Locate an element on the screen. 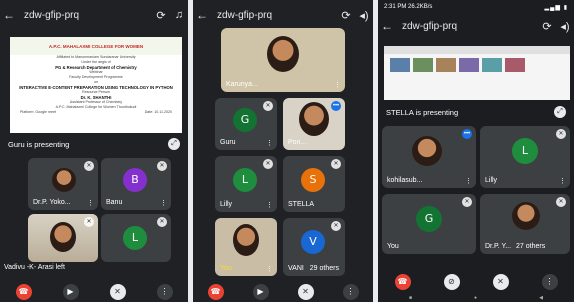 This screenshot has width=574, height=302. participant-tile: S ✕ STELLA is located at coordinates (314, 184).